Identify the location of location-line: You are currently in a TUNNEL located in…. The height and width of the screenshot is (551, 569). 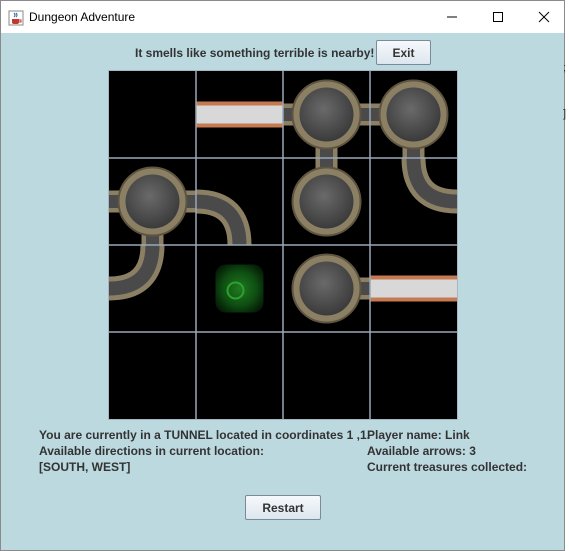
(204, 435).